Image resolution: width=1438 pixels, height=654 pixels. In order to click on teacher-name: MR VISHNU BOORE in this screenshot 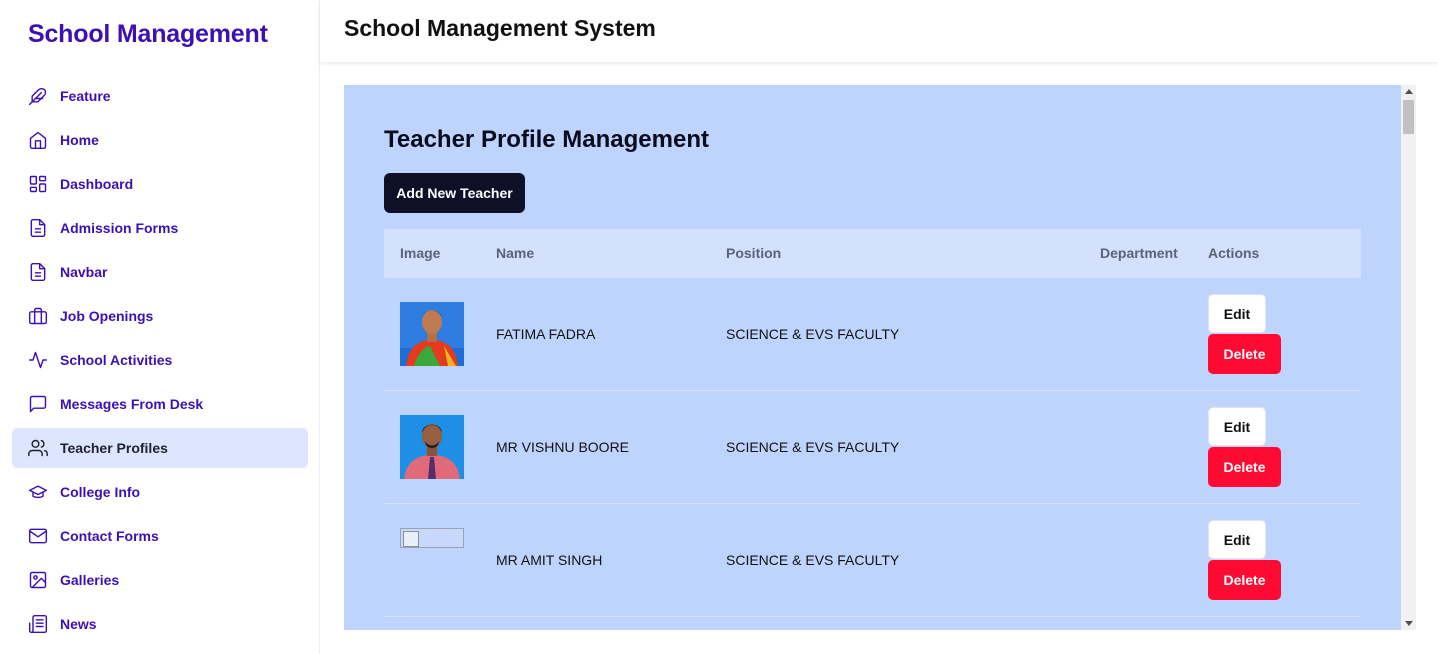, I will do `click(563, 447)`.